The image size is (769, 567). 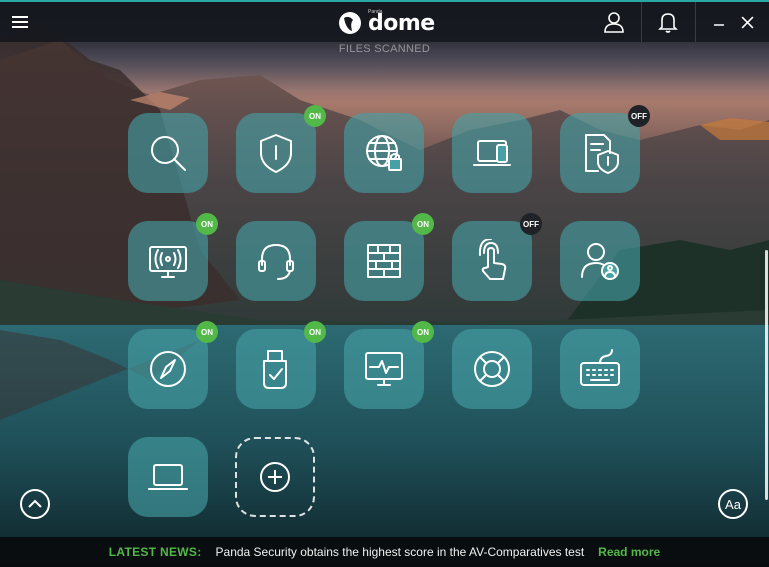 What do you see at coordinates (614, 22) in the screenshot?
I see `user-account-icon` at bounding box center [614, 22].